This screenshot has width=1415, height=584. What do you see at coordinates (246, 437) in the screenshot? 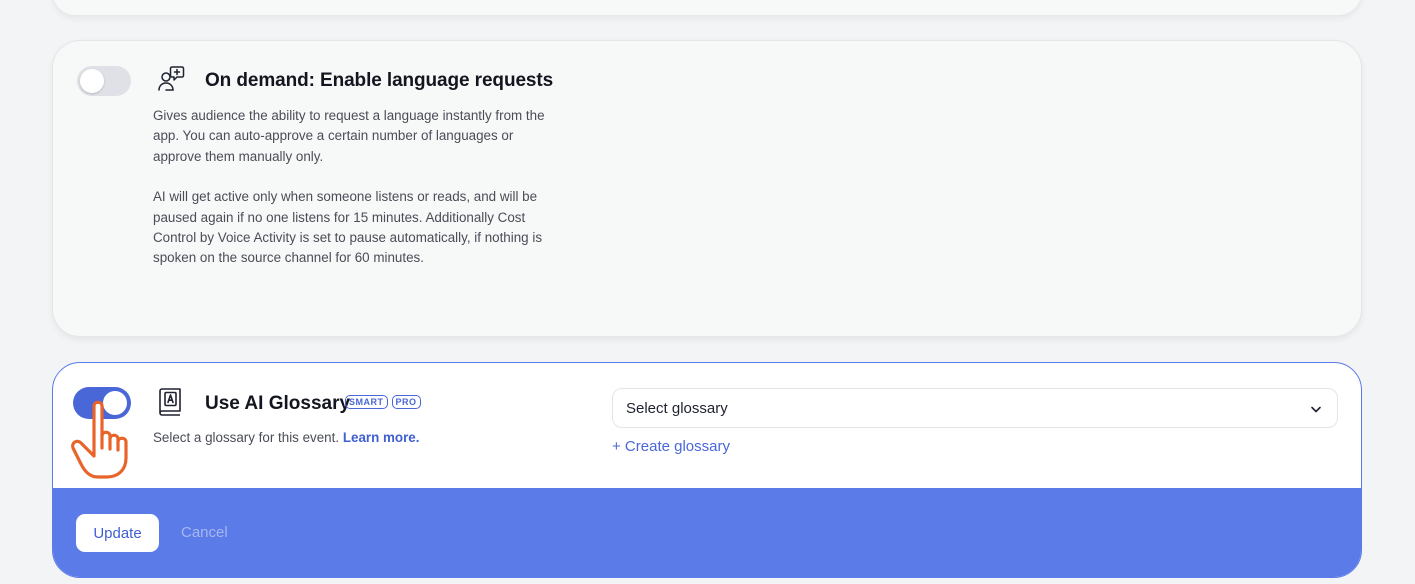
I see `ai-glossary-desc-text: Select a glossary for this event.` at bounding box center [246, 437].